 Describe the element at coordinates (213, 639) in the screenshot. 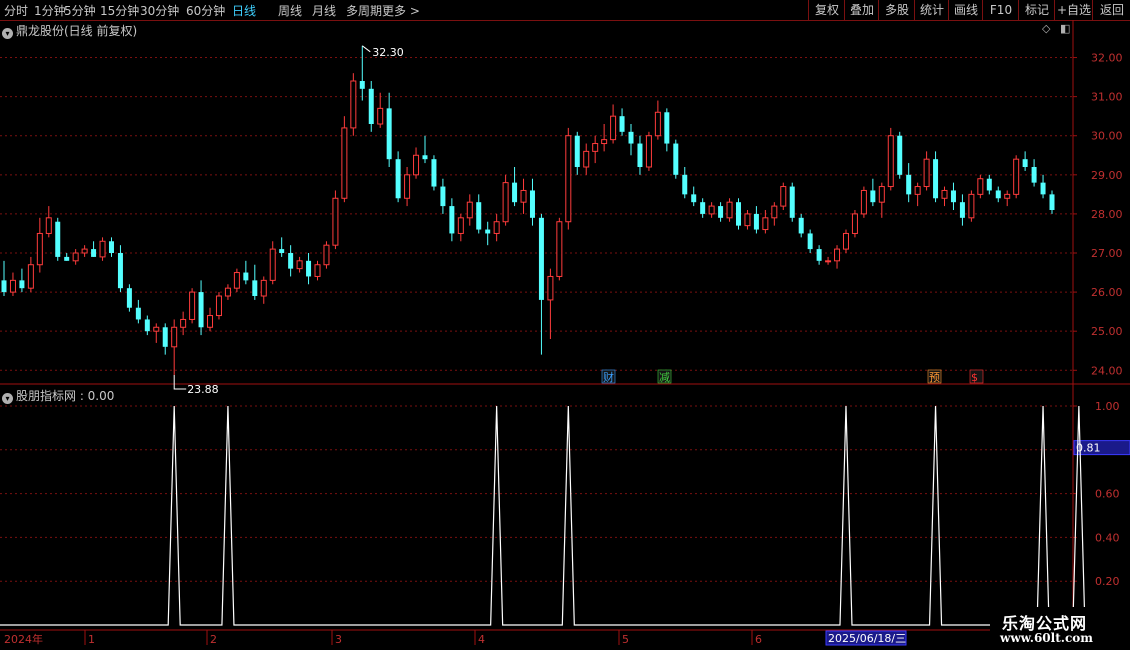

I see `timeline-label: 2` at that location.